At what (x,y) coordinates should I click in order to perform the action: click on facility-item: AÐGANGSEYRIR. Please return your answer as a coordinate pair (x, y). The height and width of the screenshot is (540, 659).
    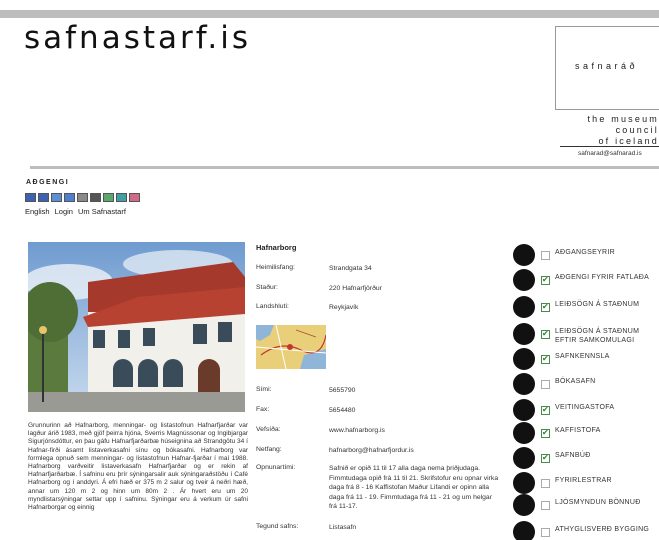
    Looking at the image, I should click on (584, 256).